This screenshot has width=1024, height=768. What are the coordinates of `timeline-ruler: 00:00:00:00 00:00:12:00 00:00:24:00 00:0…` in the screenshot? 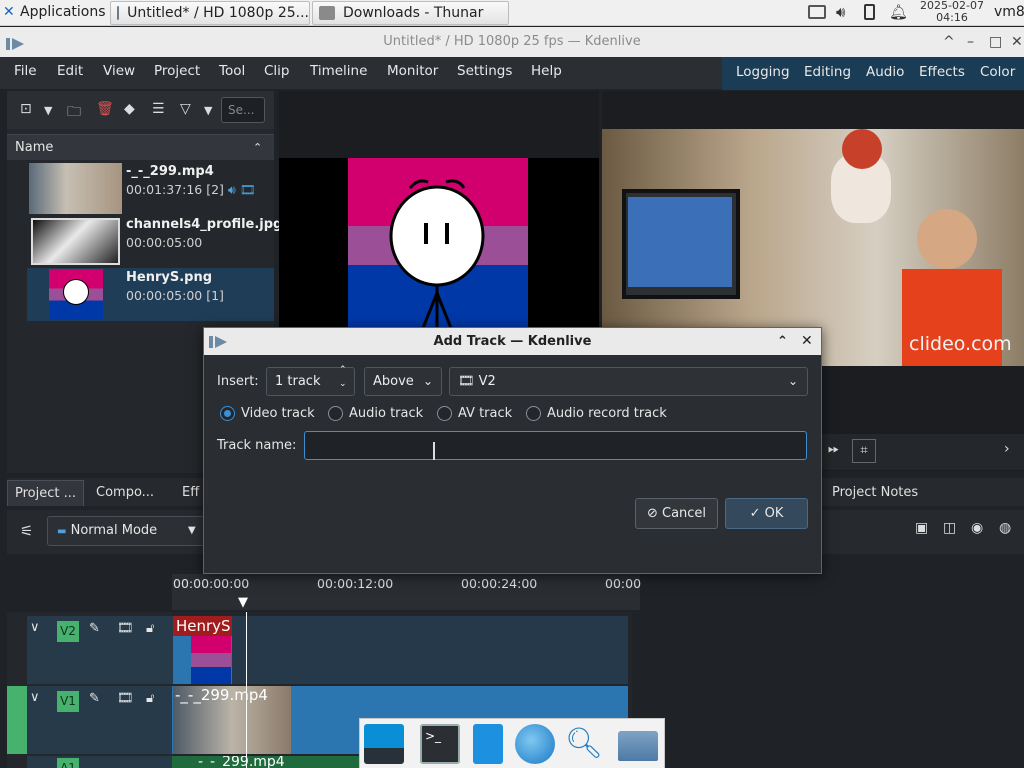 It's located at (406, 592).